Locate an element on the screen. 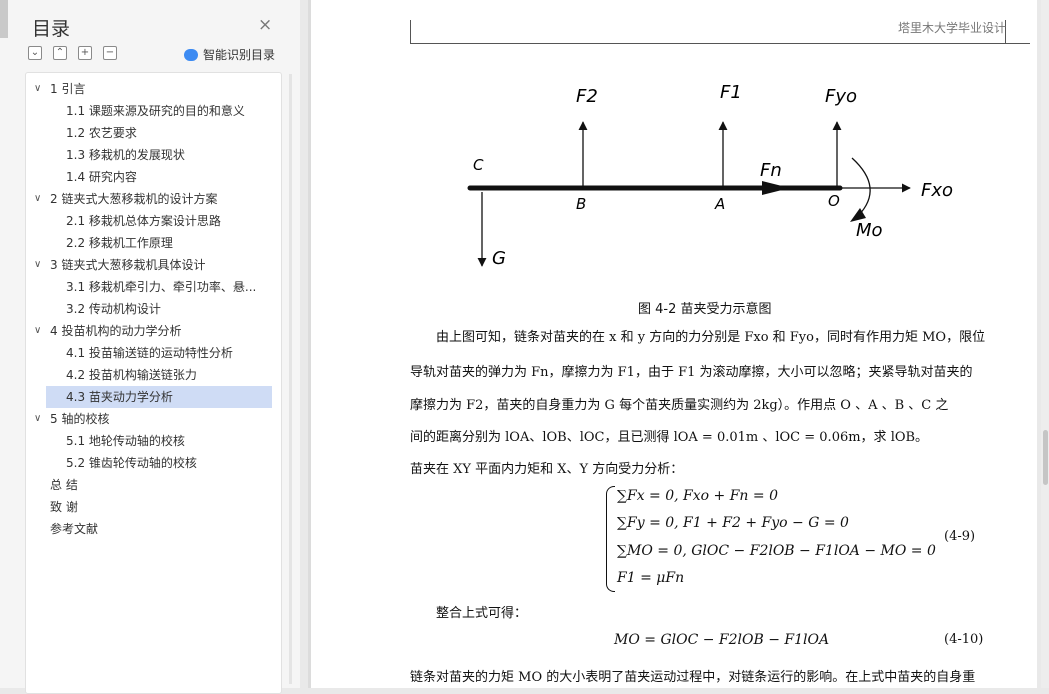 This screenshot has width=1049, height=694. toc-item: ∨ 1 引言 is located at coordinates (153, 89).